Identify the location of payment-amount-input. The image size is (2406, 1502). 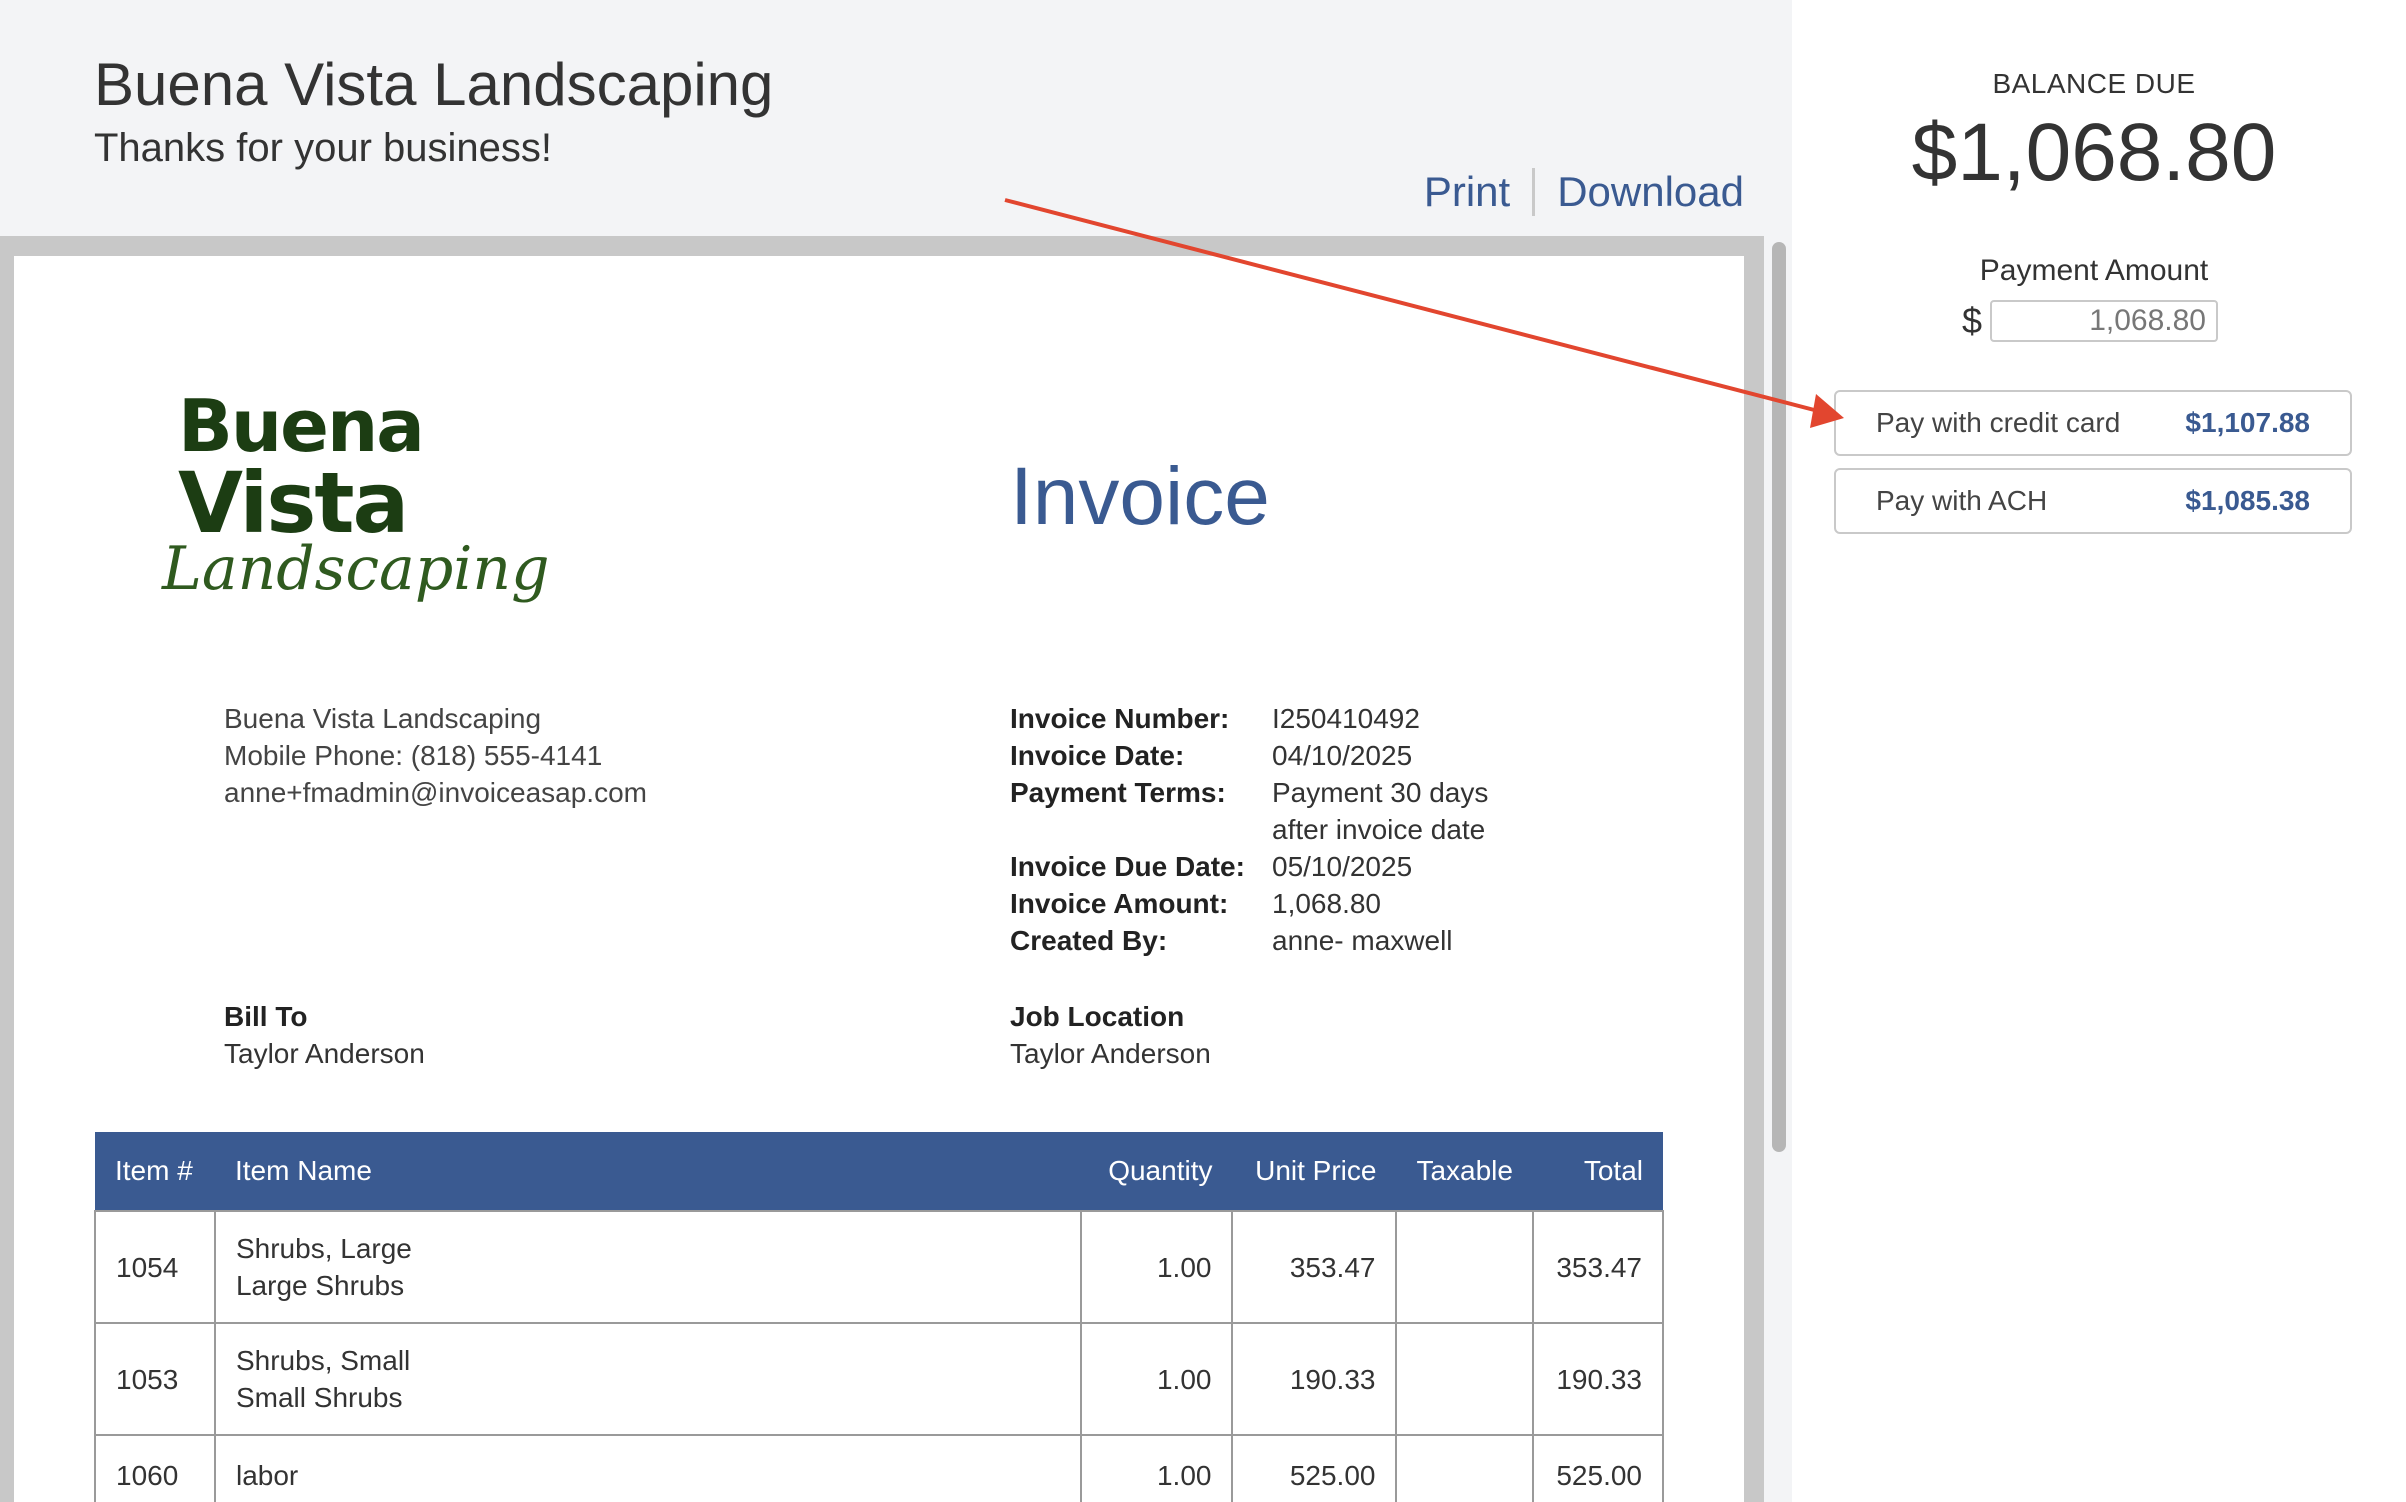
(2104, 321).